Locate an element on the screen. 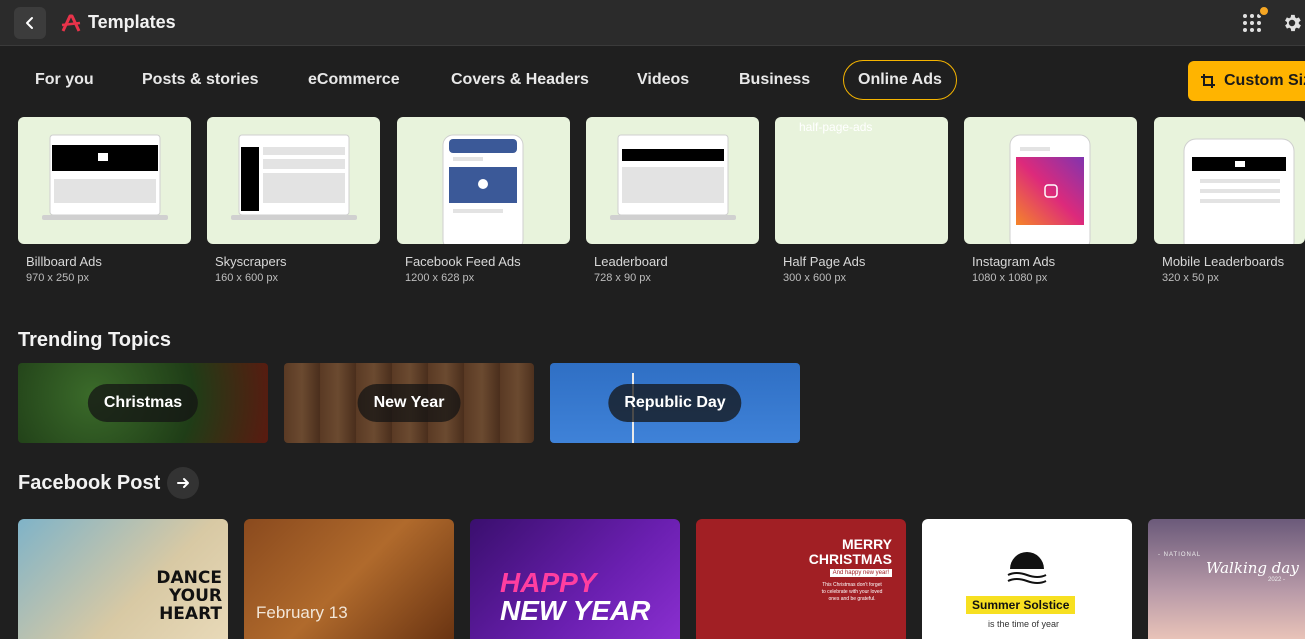  ad-format-card: Leaderboard 728 x 90 px is located at coordinates (672, 200).